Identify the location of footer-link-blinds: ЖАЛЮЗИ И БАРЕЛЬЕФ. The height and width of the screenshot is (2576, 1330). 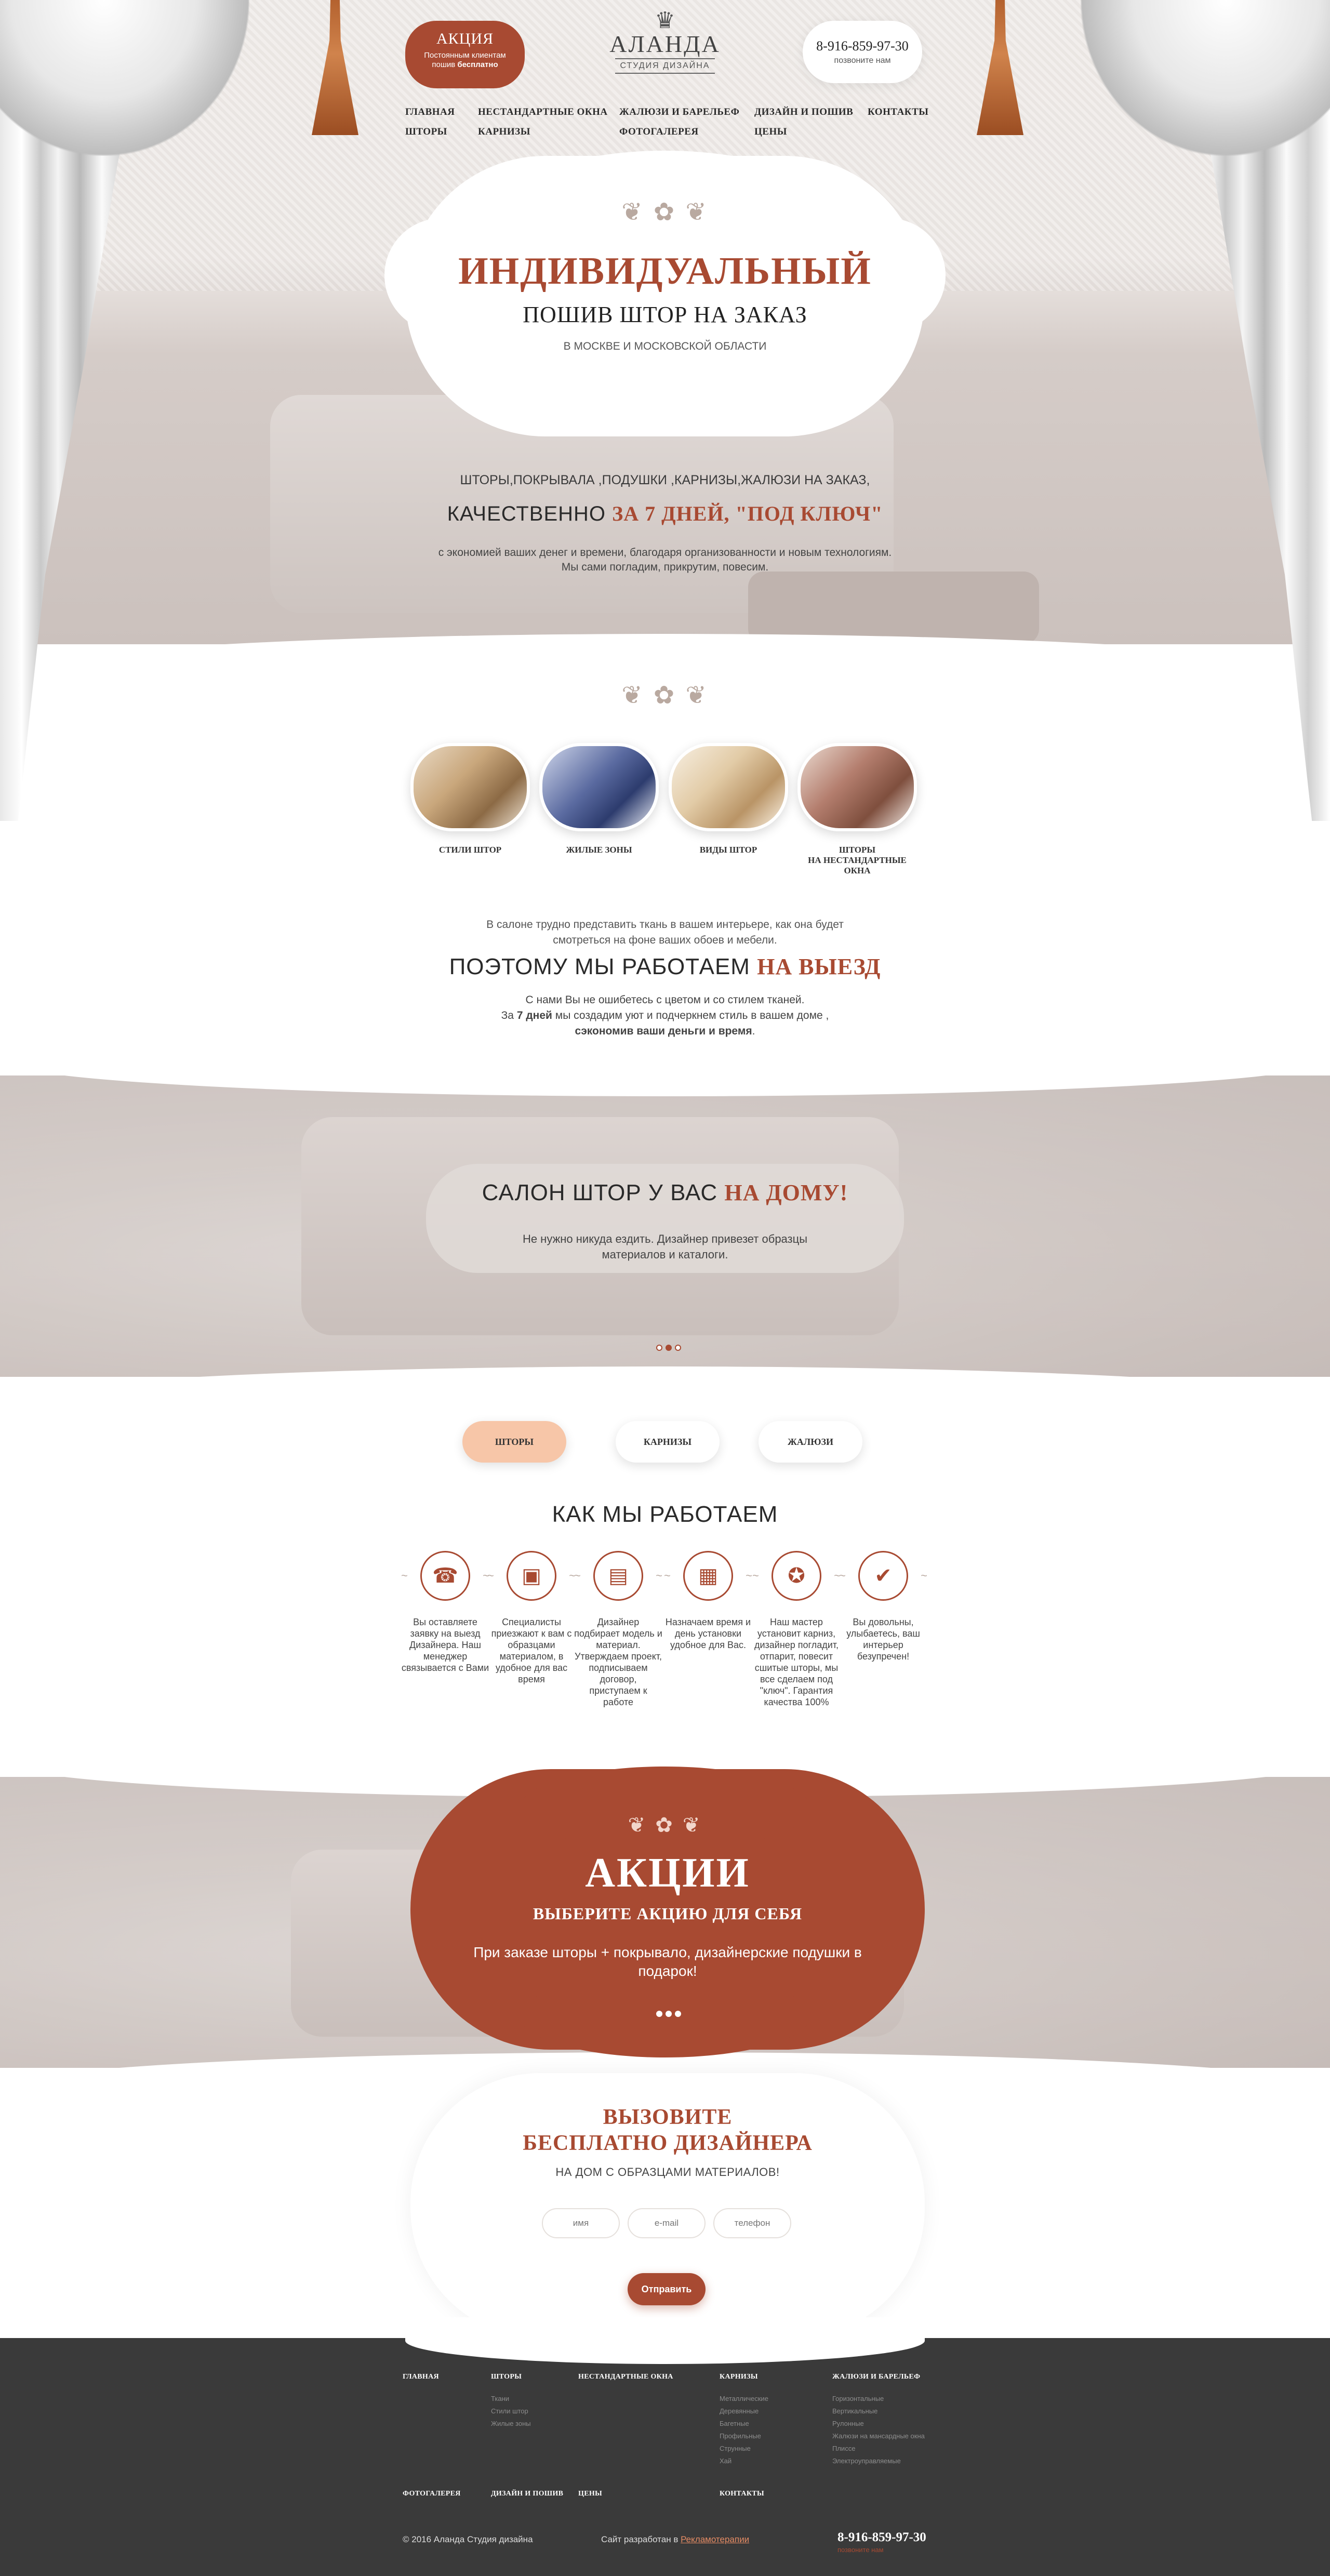
(876, 2377).